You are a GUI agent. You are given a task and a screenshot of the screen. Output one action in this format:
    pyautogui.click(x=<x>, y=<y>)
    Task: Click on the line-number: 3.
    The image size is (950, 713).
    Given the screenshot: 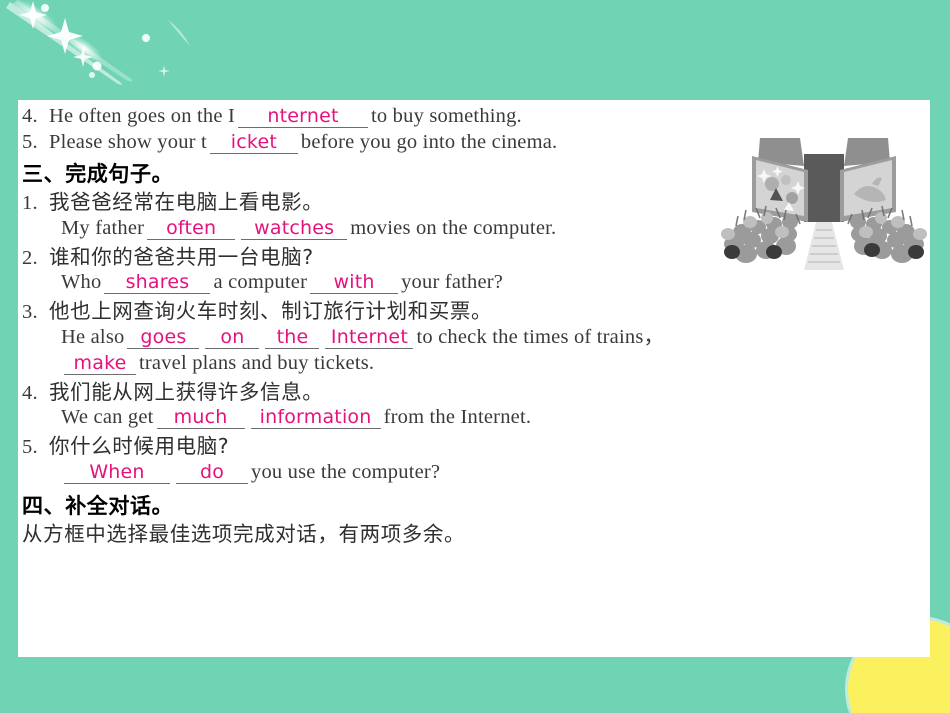 What is the action you would take?
    pyautogui.click(x=30, y=312)
    